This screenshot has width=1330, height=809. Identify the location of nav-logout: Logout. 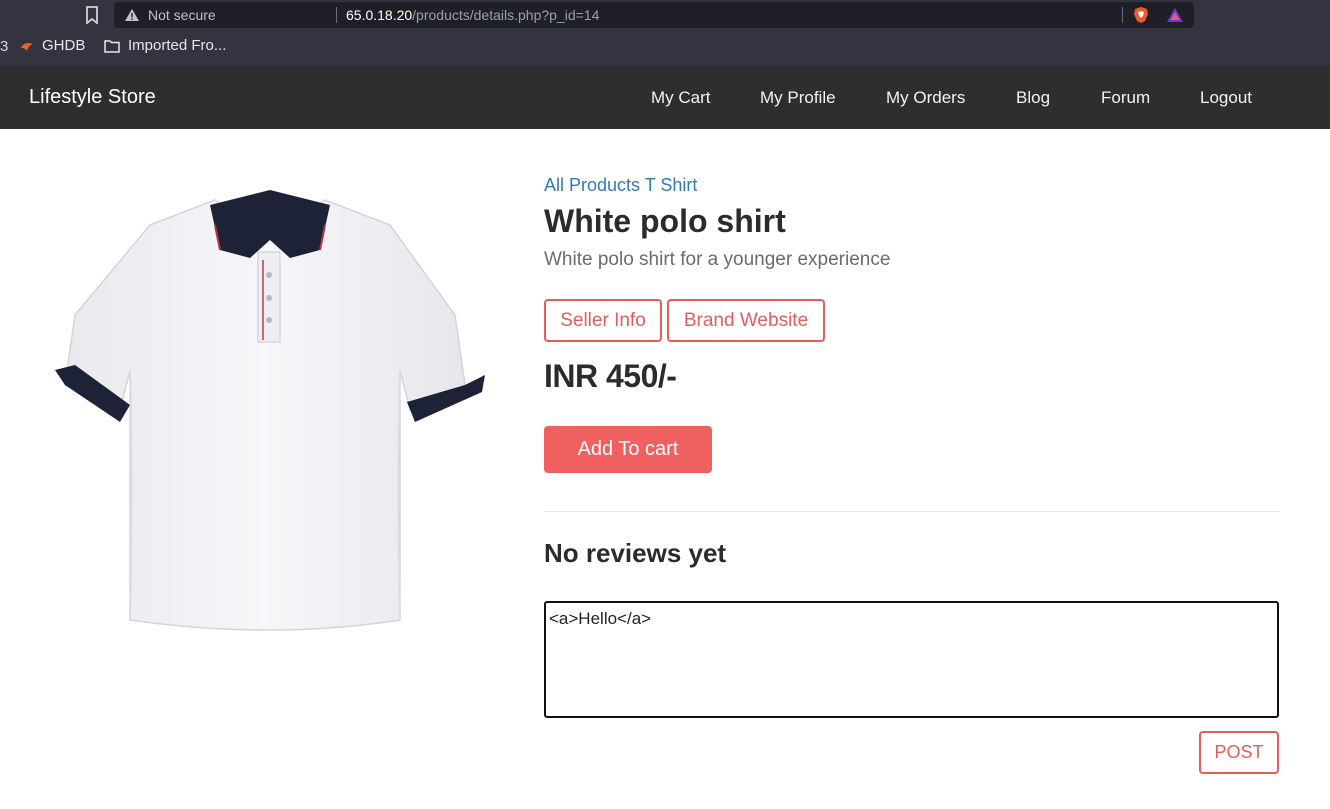
(1226, 98).